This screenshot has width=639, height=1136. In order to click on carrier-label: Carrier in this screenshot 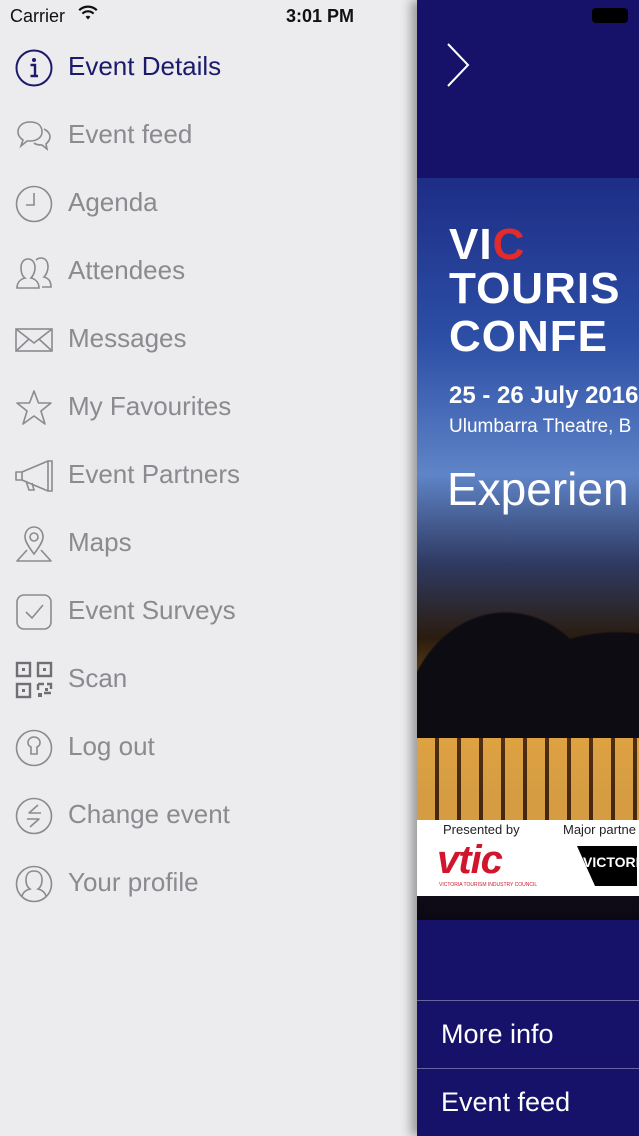, I will do `click(38, 16)`.